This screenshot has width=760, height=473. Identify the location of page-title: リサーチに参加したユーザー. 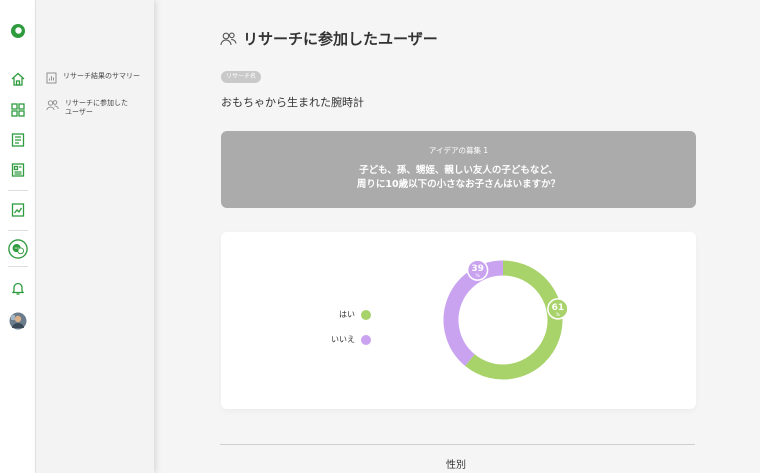
(329, 38).